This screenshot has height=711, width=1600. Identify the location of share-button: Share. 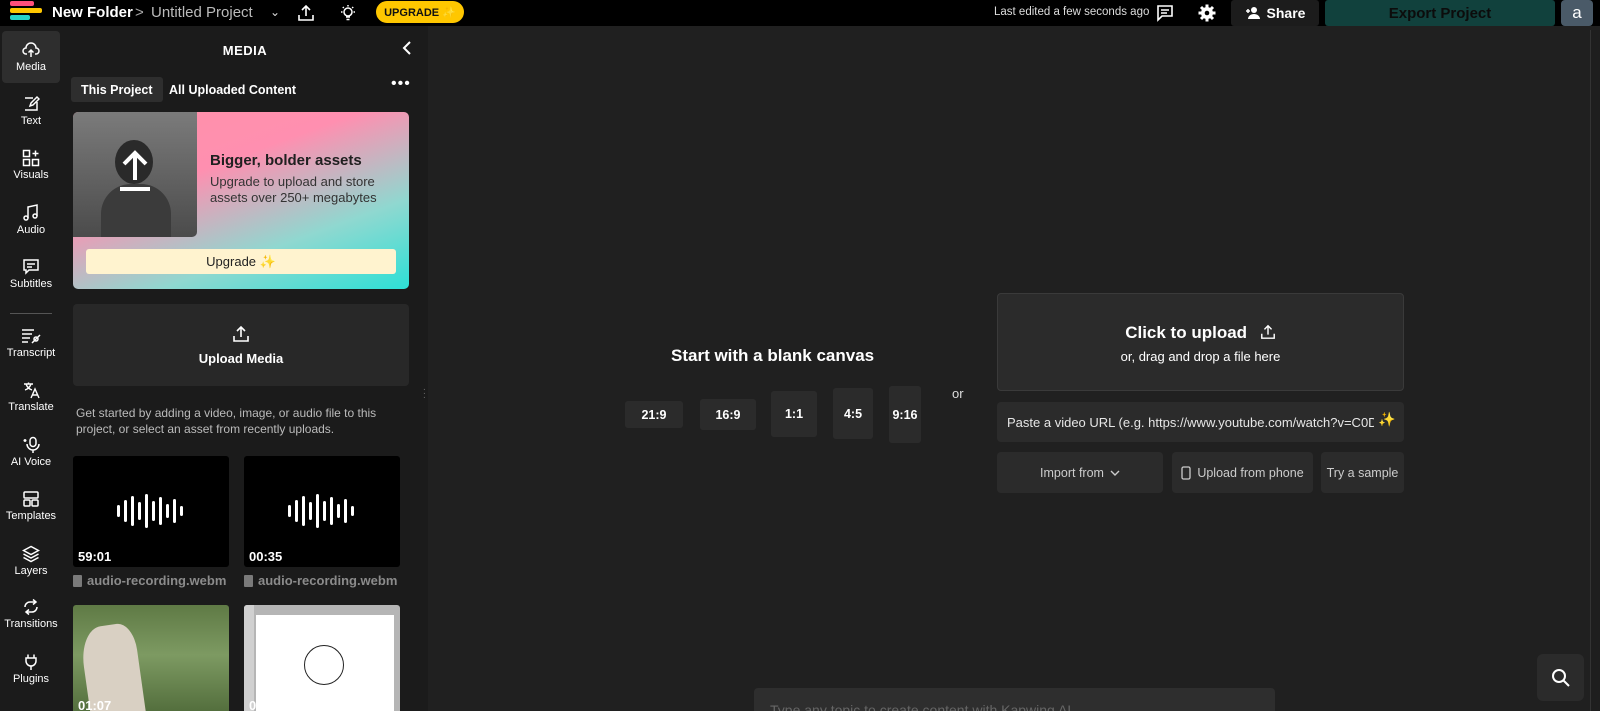
(1275, 13).